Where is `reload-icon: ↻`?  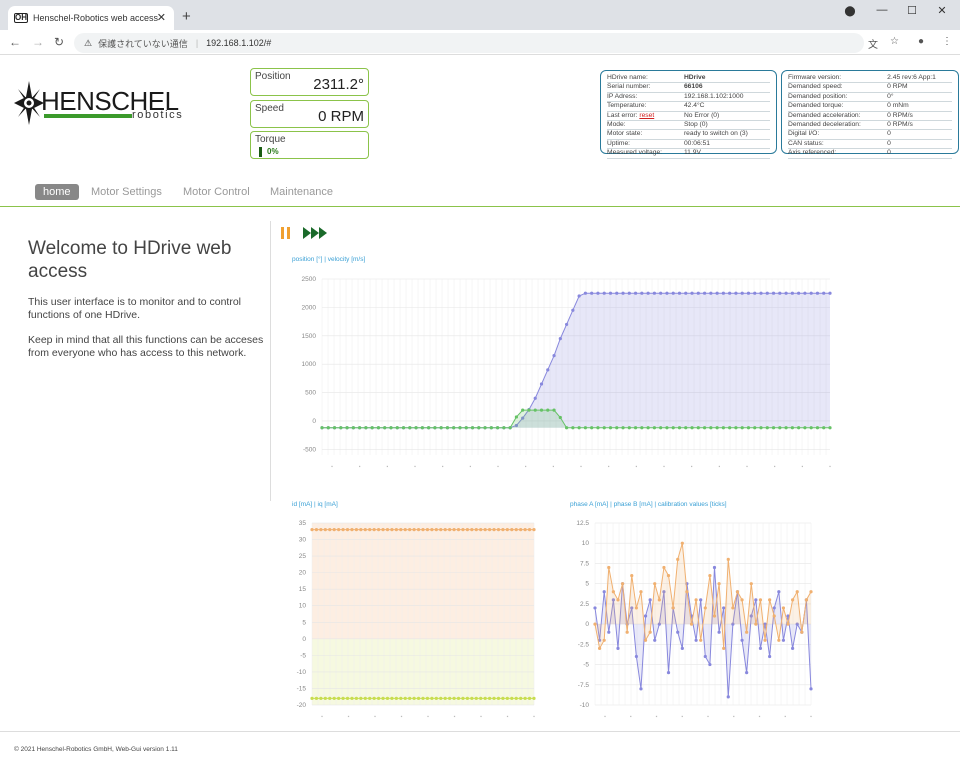 reload-icon: ↻ is located at coordinates (59, 42).